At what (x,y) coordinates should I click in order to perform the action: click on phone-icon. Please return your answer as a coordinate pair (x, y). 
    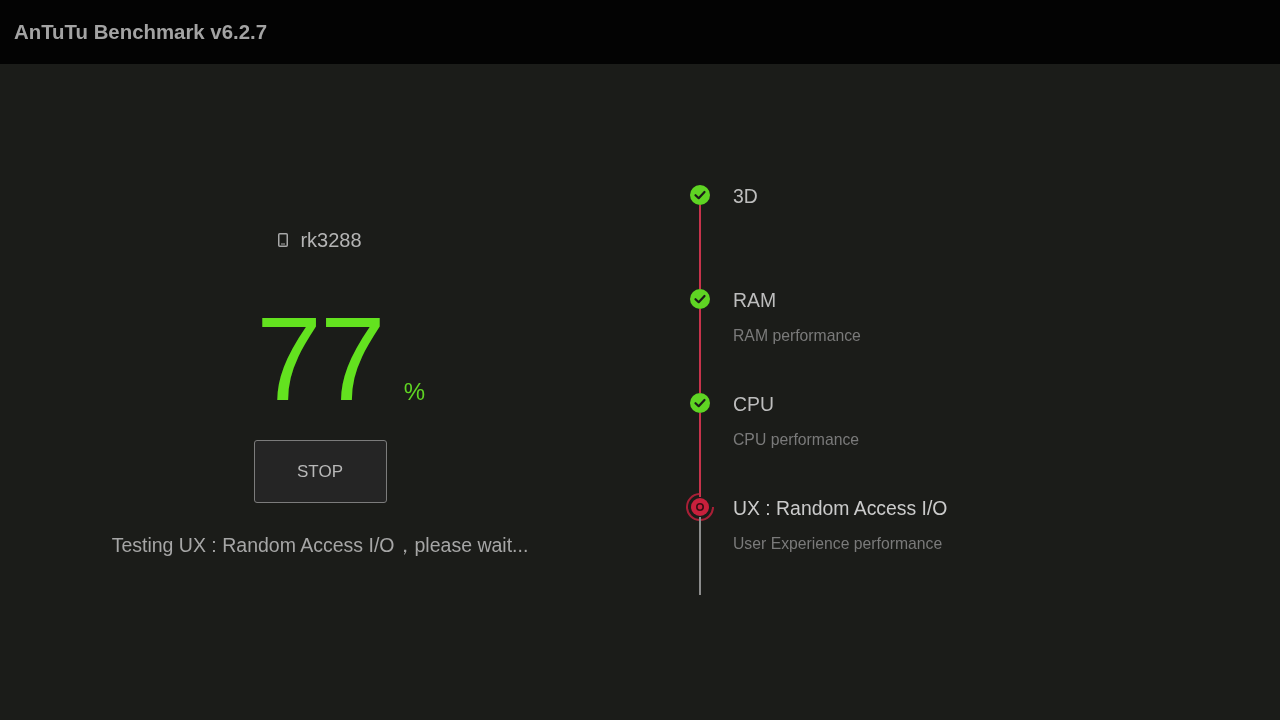
    Looking at the image, I should click on (283, 240).